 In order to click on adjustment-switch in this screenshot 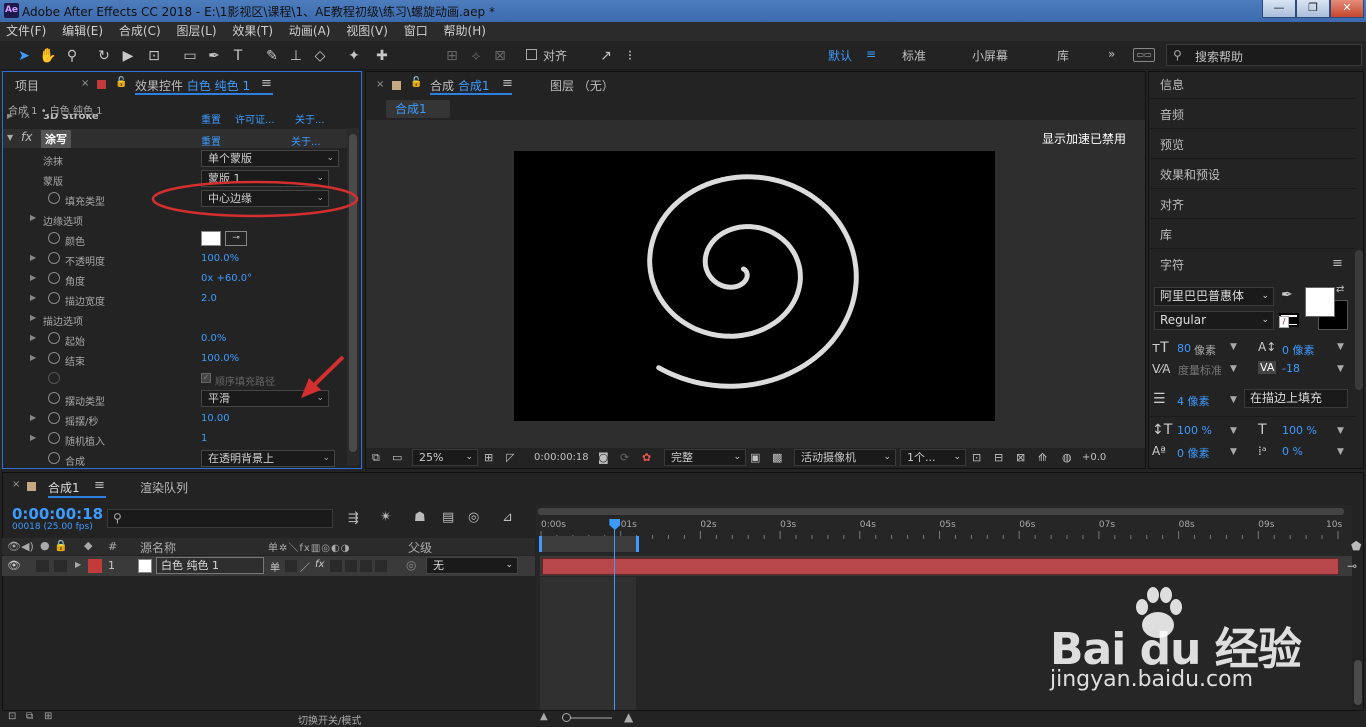, I will do `click(366, 566)`.